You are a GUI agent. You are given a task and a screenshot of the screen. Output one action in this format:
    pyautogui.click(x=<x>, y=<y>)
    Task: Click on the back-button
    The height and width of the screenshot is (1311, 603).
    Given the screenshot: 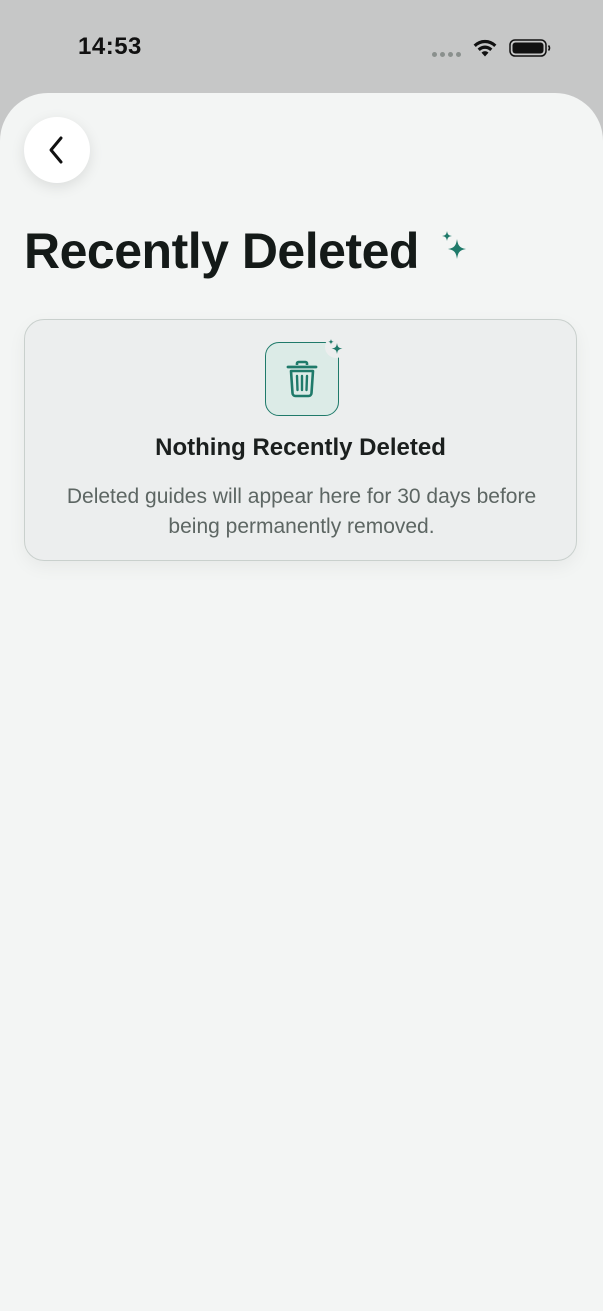 What is the action you would take?
    pyautogui.click(x=57, y=150)
    